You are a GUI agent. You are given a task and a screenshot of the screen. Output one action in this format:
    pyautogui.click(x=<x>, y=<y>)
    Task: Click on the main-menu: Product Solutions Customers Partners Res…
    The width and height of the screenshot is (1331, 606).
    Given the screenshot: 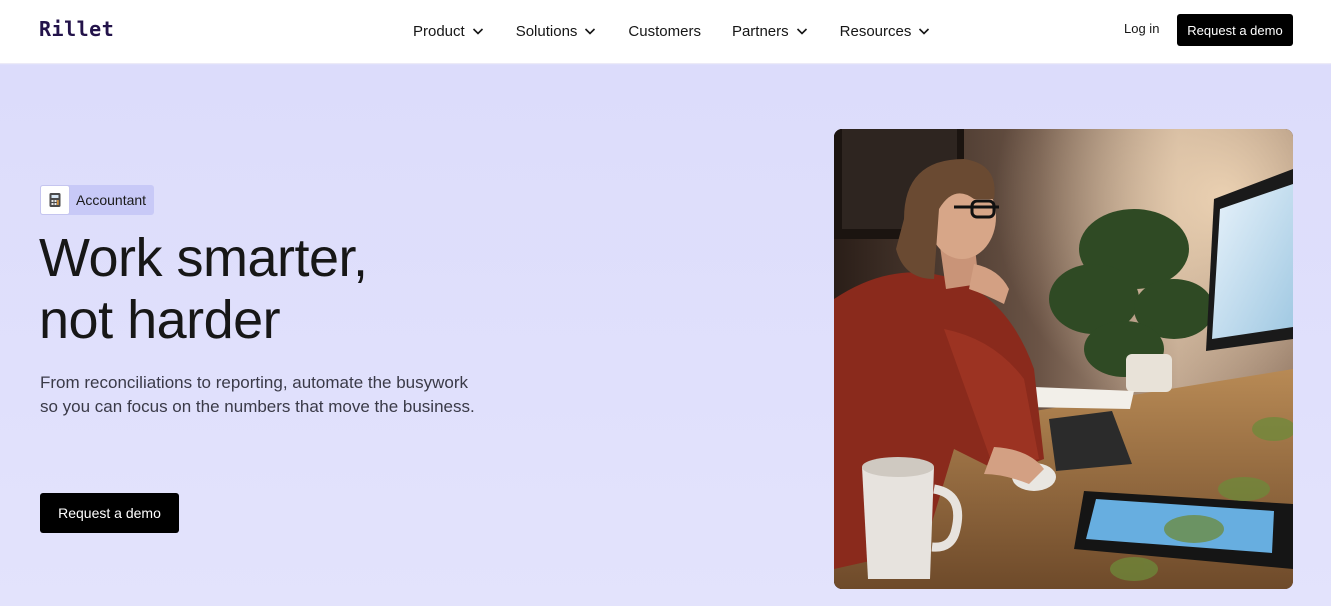 What is the action you would take?
    pyautogui.click(x=687, y=31)
    